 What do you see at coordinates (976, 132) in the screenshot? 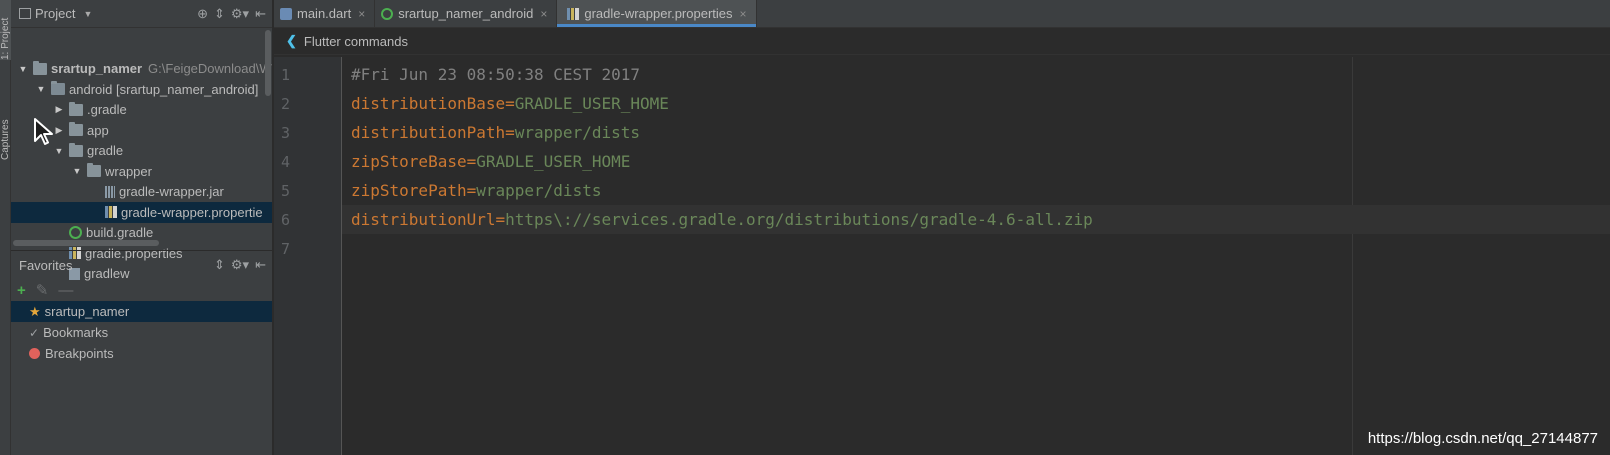
I see `code-line: distributionPath = wrapper/dists` at bounding box center [976, 132].